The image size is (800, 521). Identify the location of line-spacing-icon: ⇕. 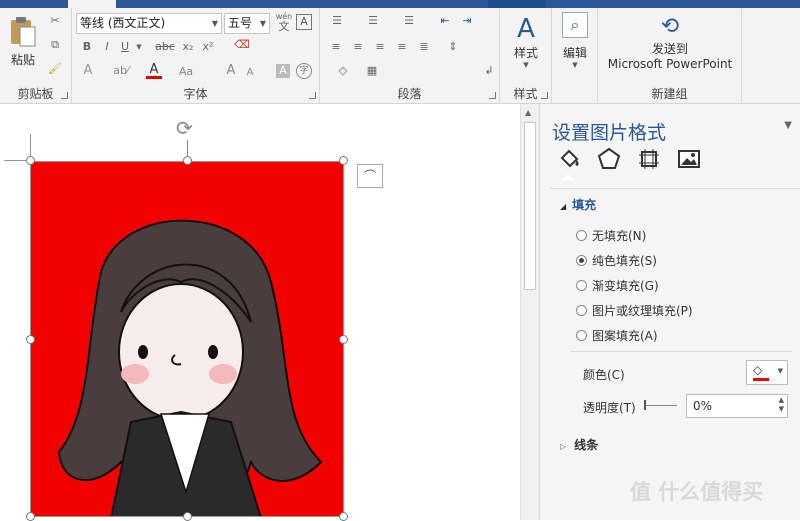
(453, 47).